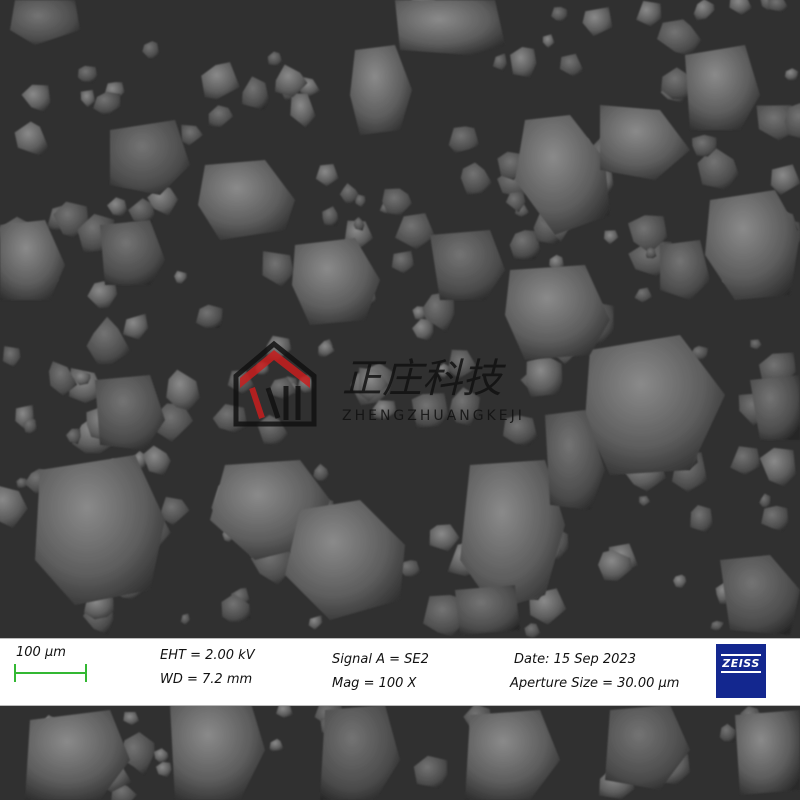  What do you see at coordinates (575, 659) in the screenshot?
I see `date-value: Date: 15 Sep 2023` at bounding box center [575, 659].